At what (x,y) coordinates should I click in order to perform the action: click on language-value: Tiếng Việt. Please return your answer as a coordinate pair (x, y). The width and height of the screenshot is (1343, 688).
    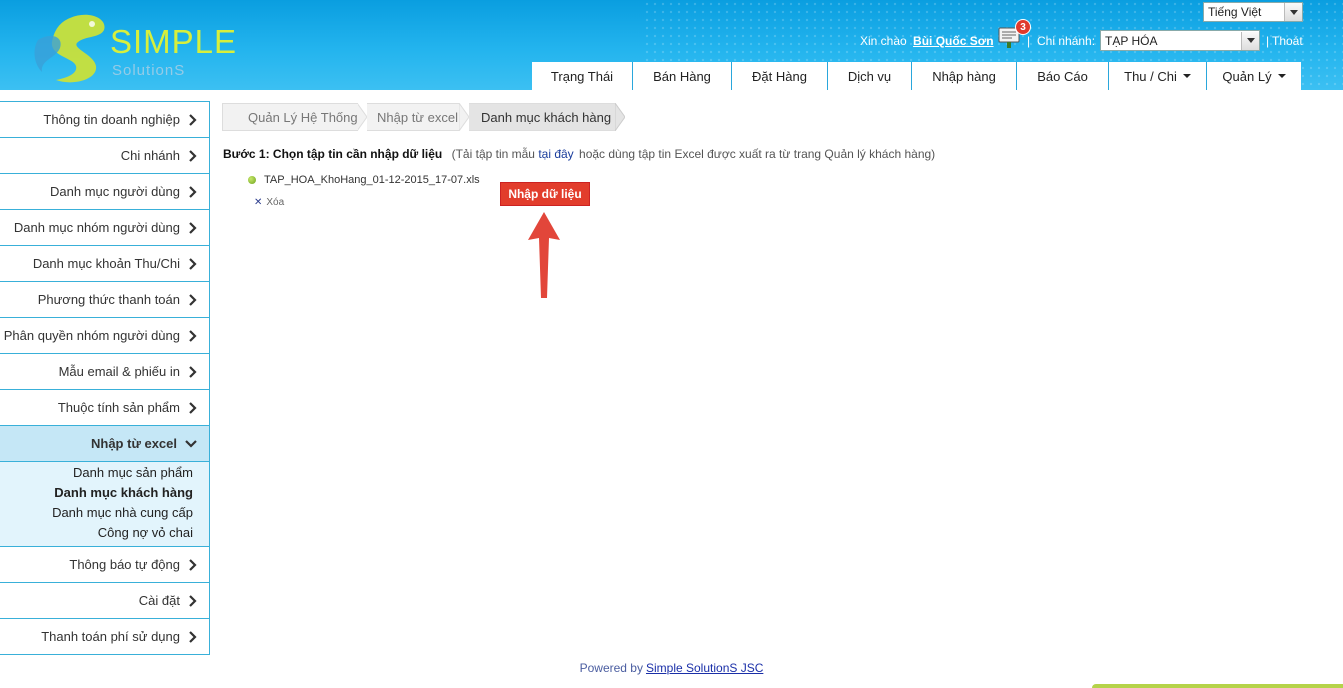
    Looking at the image, I should click on (1235, 12).